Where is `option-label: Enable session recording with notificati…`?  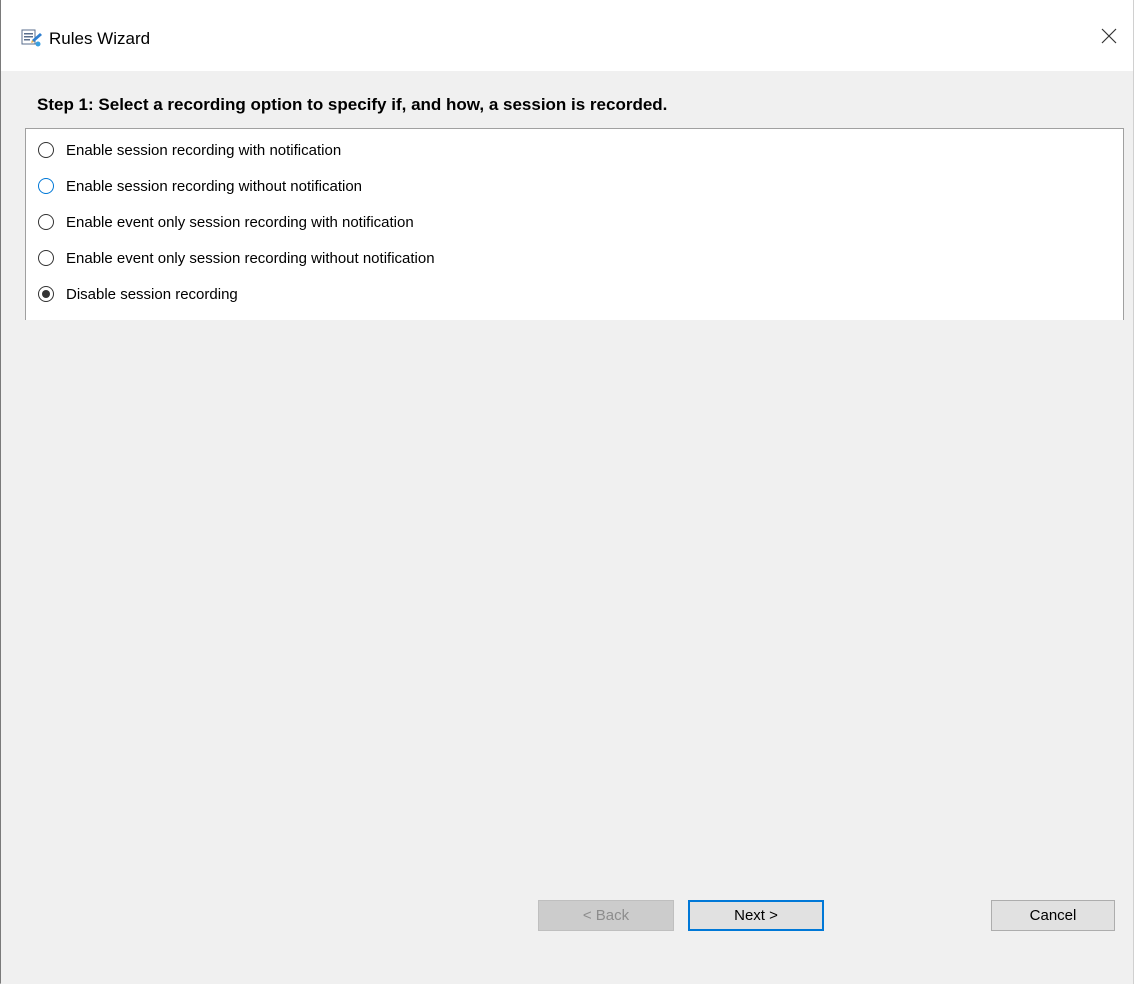
option-label: Enable session recording with notificati… is located at coordinates (204, 150).